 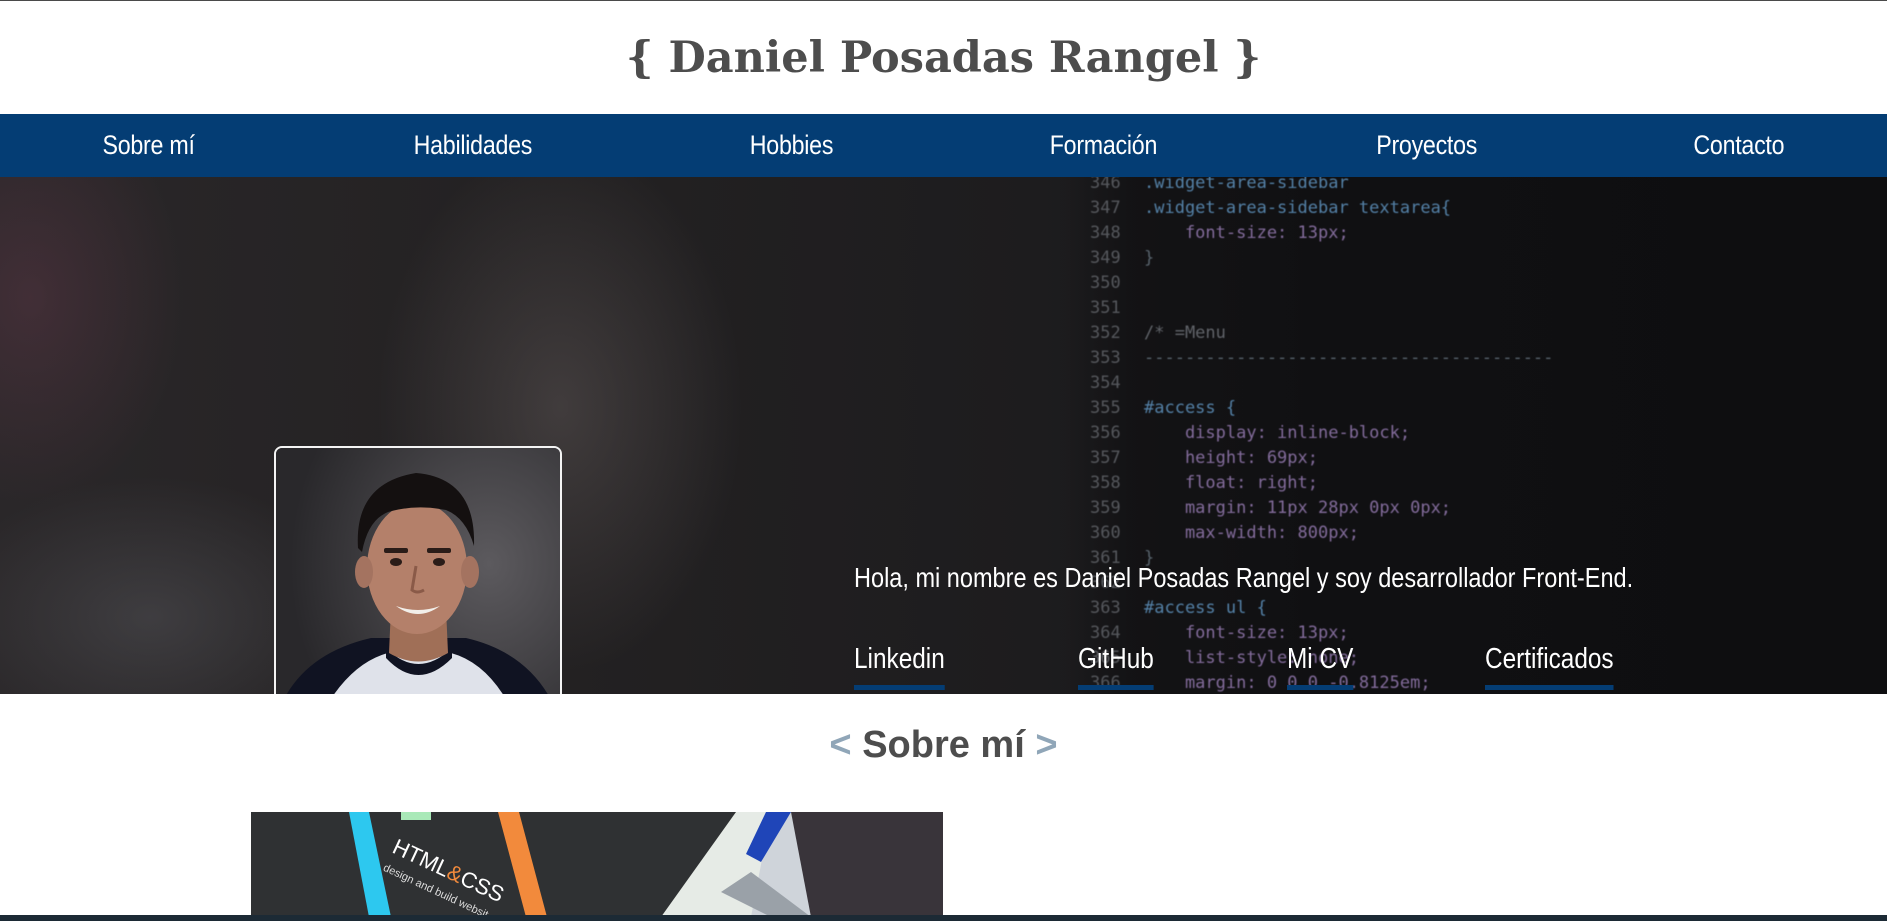 What do you see at coordinates (1231, 483) in the screenshot?
I see `code-line-text: float: right;` at bounding box center [1231, 483].